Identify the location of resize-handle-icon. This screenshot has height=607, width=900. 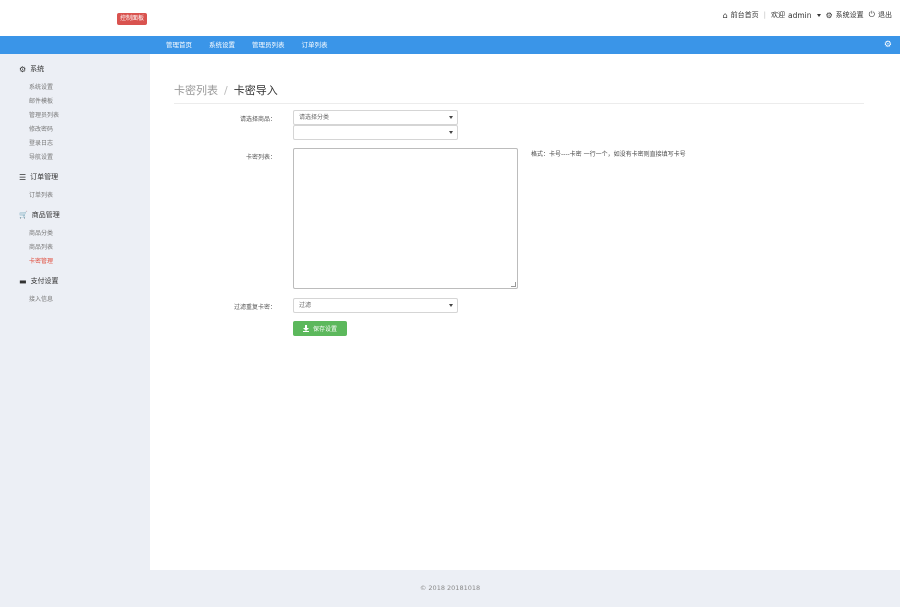
(513, 284).